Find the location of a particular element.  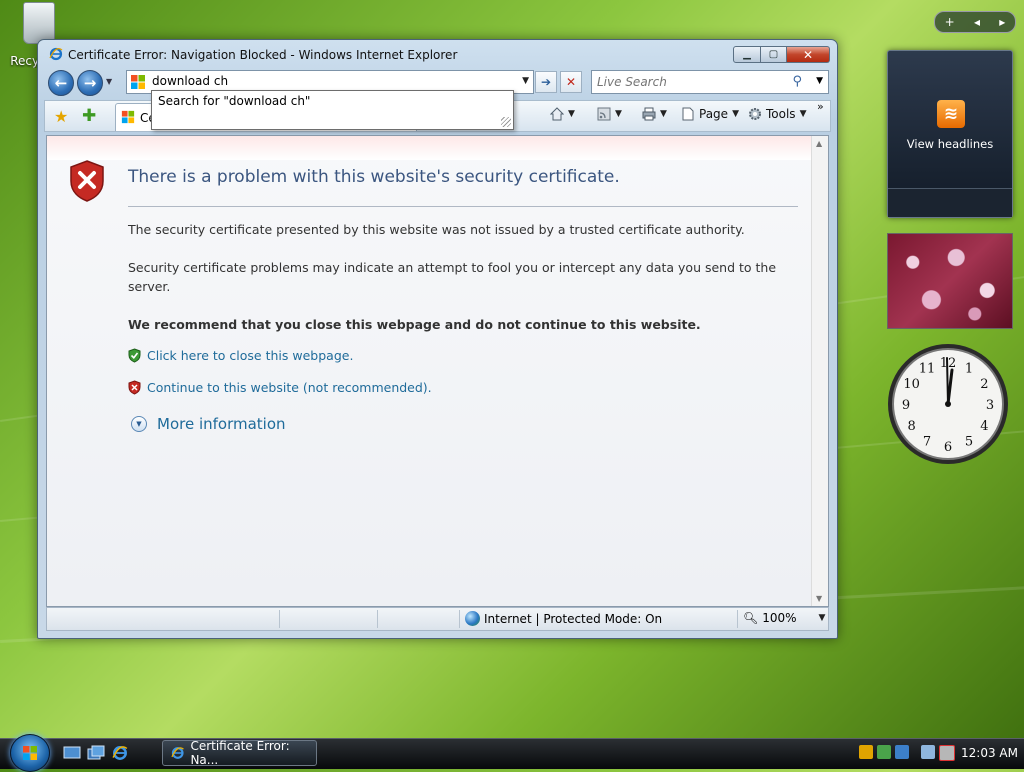

prev-gadget-page-button: ◂ is located at coordinates (977, 22).